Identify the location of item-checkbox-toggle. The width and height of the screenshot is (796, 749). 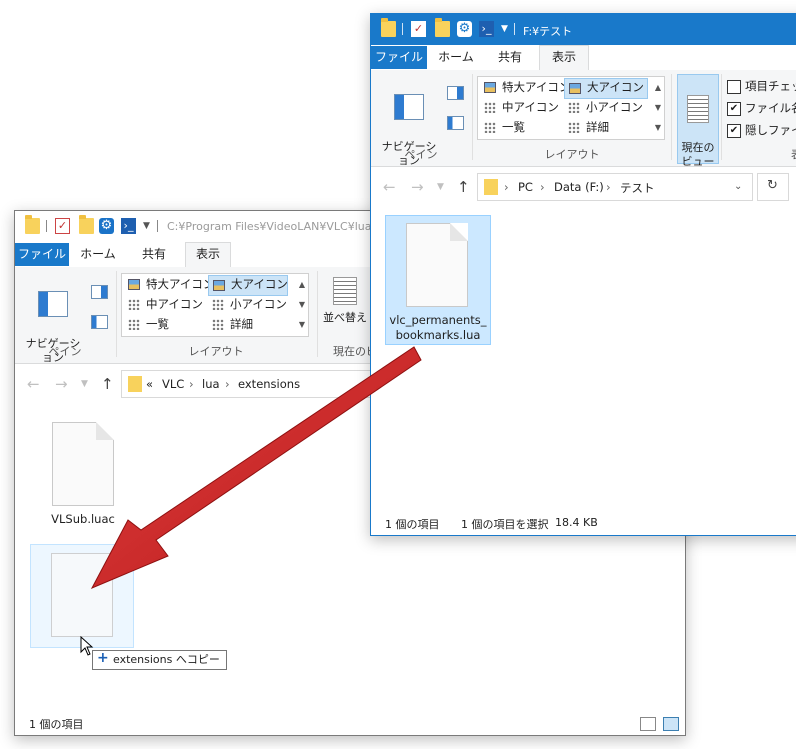
(734, 87).